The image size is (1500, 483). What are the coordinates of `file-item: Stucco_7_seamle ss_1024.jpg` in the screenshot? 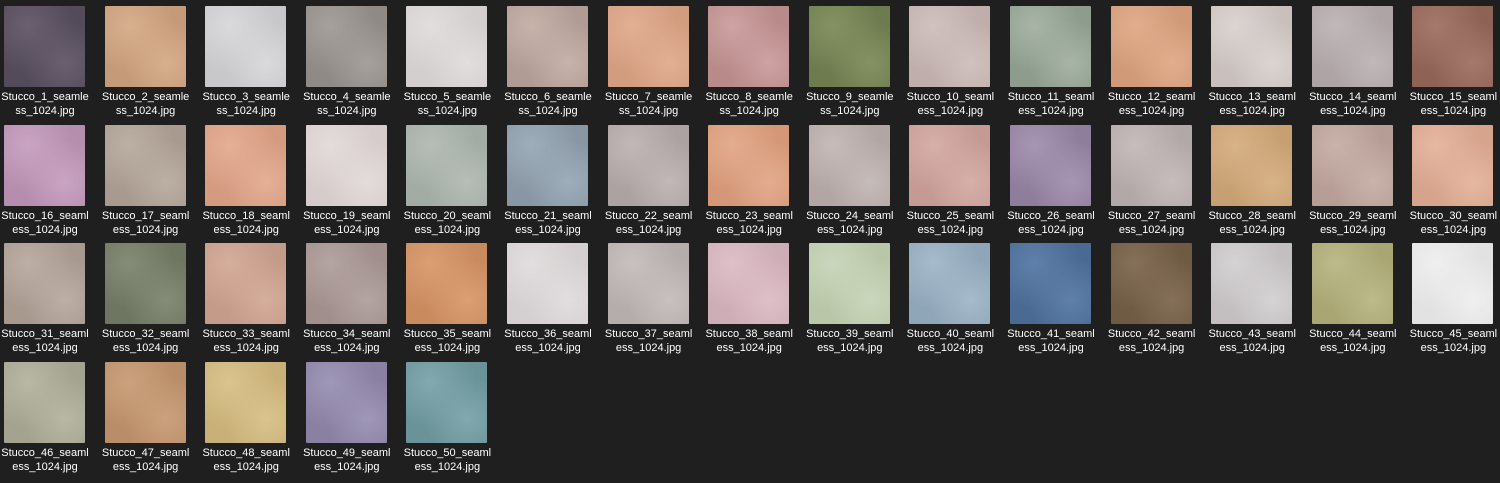 It's located at (654, 65).